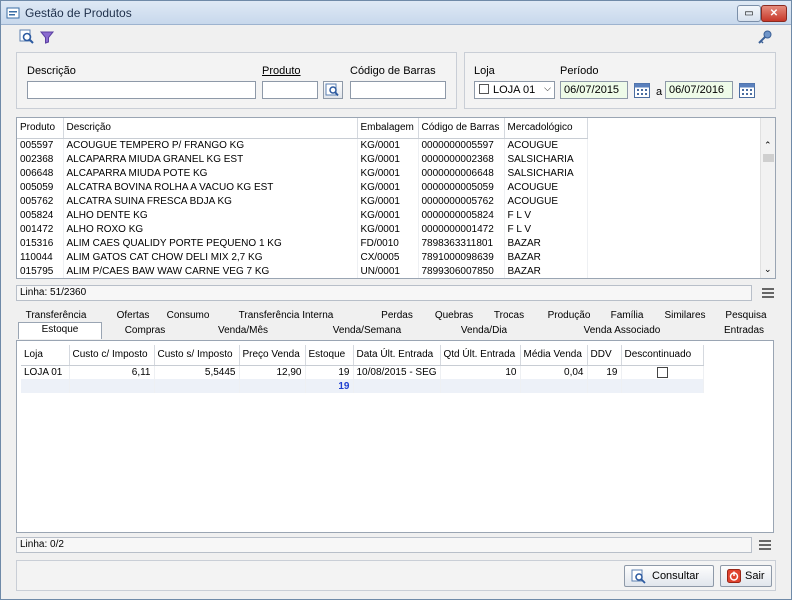 The image size is (792, 600). Describe the element at coordinates (210, 215) in the screenshot. I see `table-cell: ALHO DENTE KG` at that location.